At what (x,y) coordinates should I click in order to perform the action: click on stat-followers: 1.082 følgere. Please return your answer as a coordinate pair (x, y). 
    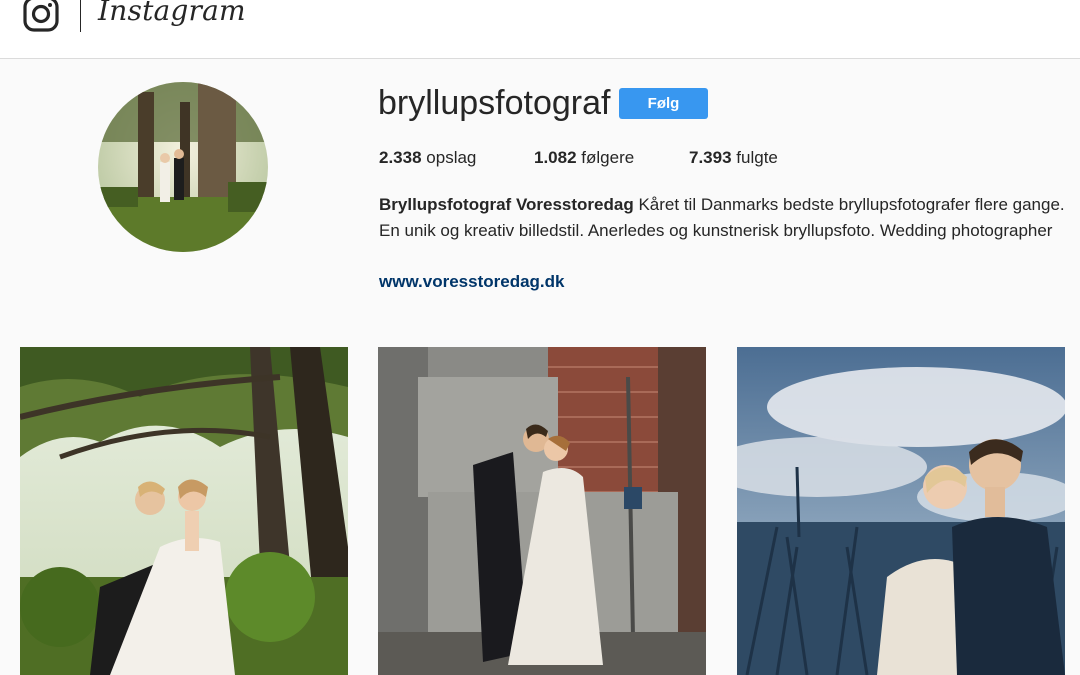
    Looking at the image, I should click on (584, 158).